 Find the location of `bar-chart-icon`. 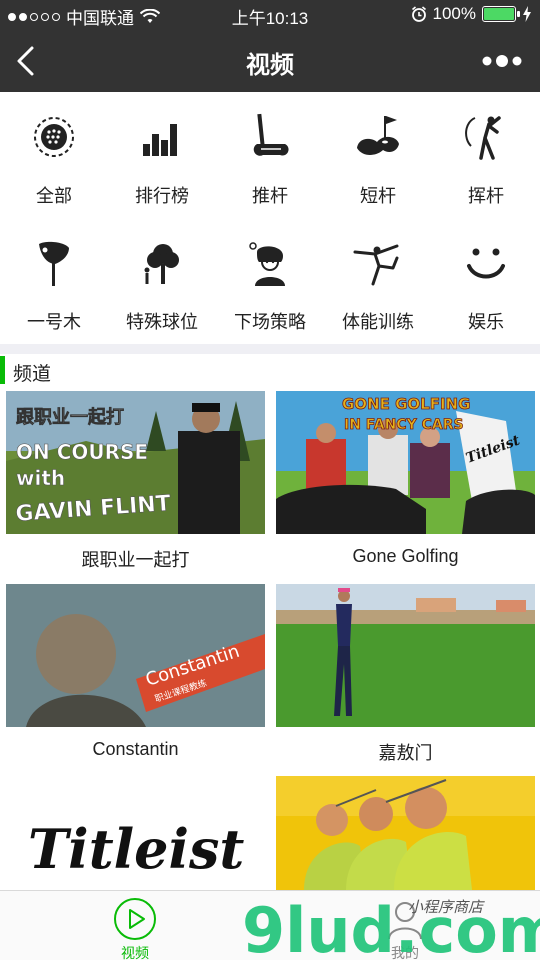

bar-chart-icon is located at coordinates (160, 140).